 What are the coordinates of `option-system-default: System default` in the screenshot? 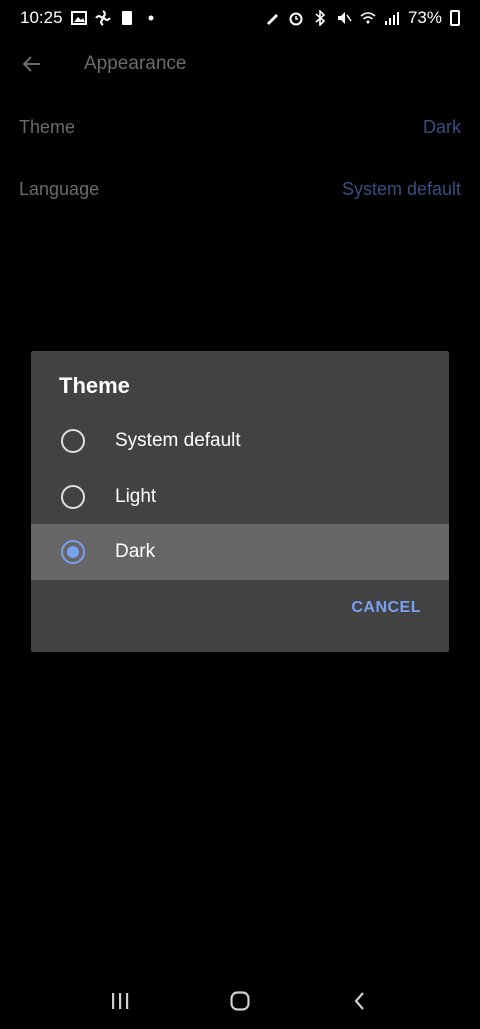 It's located at (240, 441).